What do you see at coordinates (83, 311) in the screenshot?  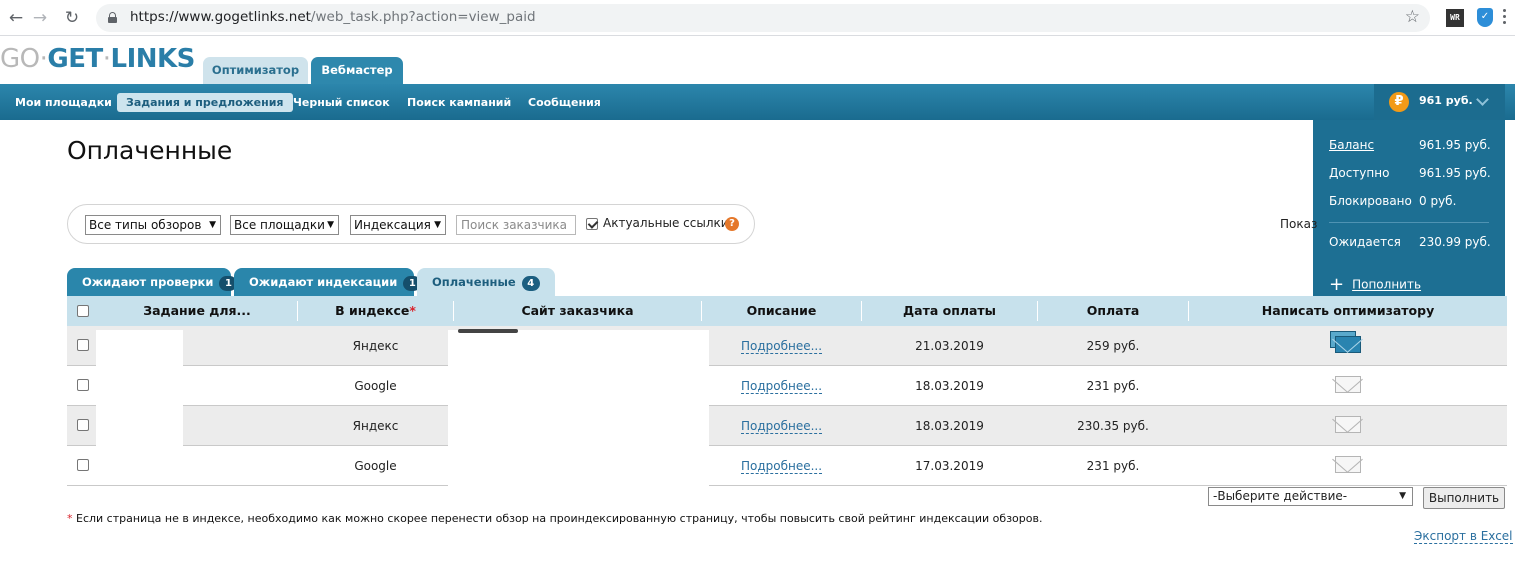 I see `select-all-checkbox` at bounding box center [83, 311].